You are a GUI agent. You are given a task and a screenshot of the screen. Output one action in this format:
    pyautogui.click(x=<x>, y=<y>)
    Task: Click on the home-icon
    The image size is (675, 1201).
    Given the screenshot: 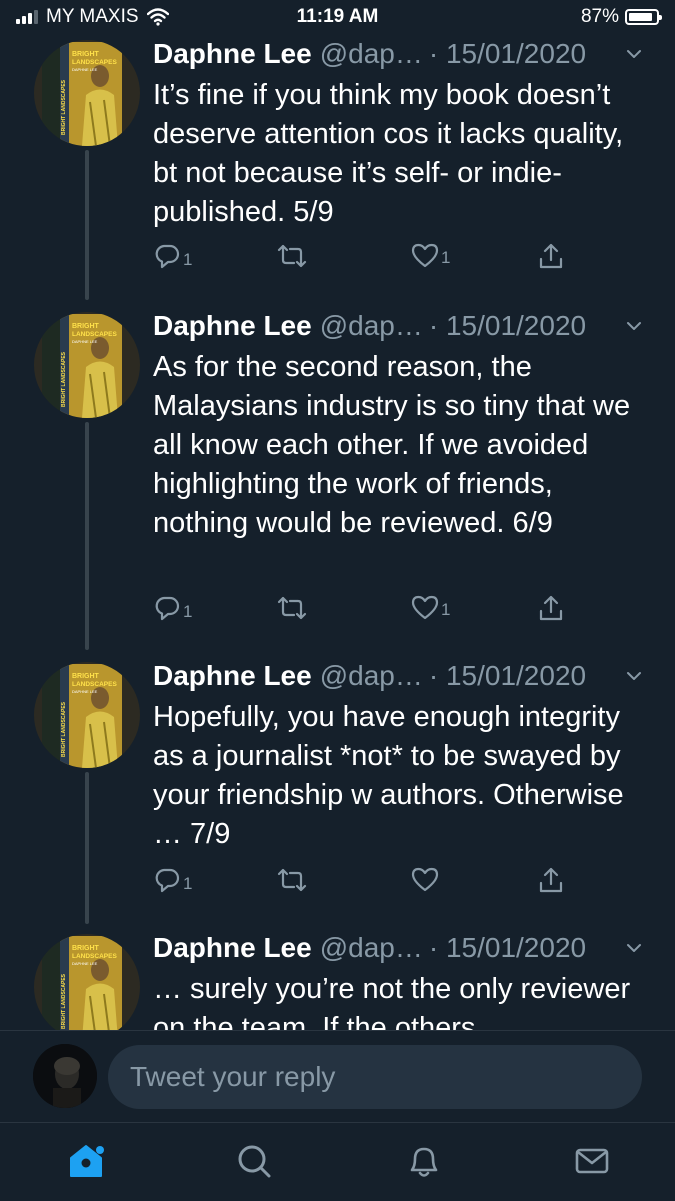 What is the action you would take?
    pyautogui.click(x=86, y=1161)
    